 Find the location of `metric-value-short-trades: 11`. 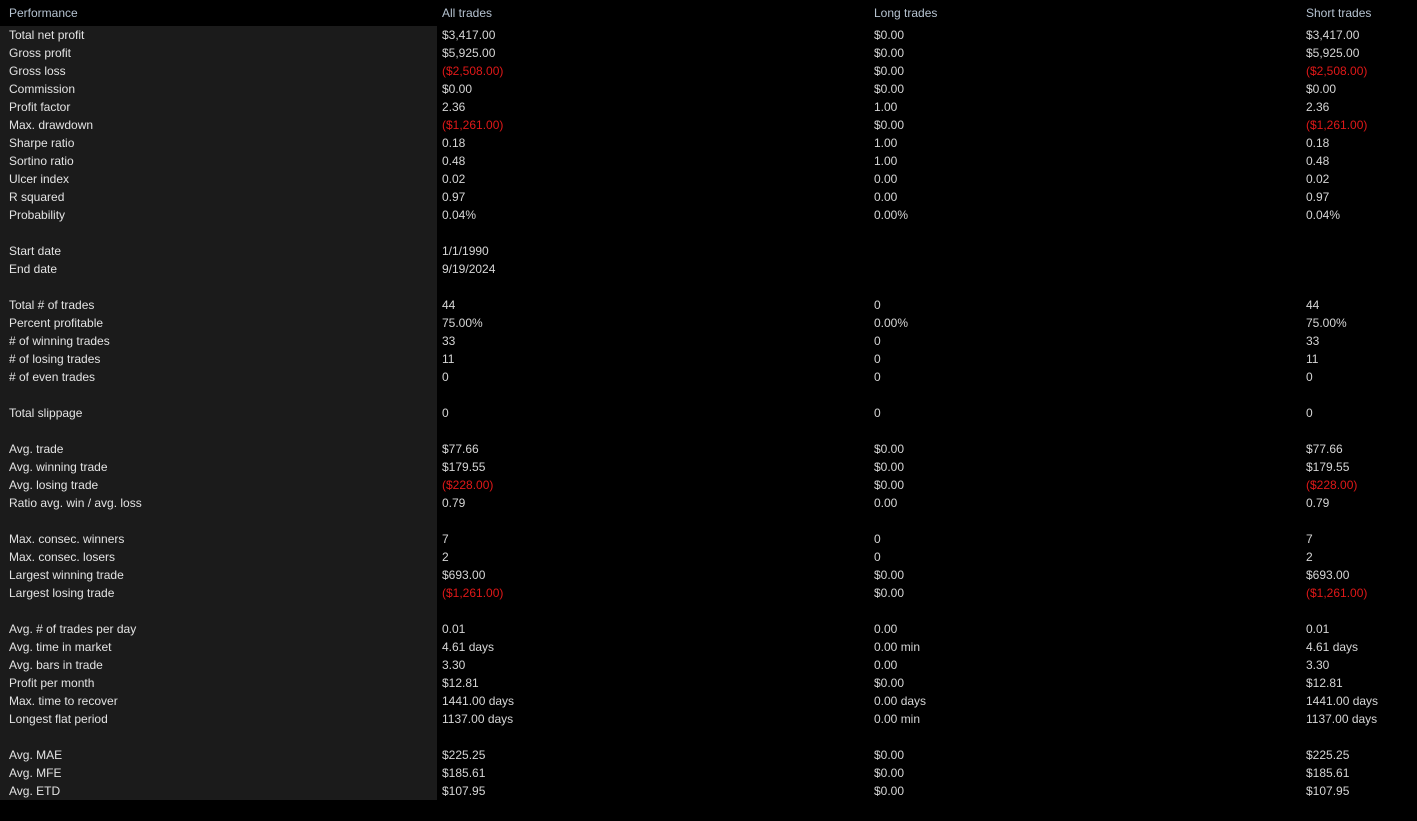

metric-value-short-trades: 11 is located at coordinates (1312, 359).